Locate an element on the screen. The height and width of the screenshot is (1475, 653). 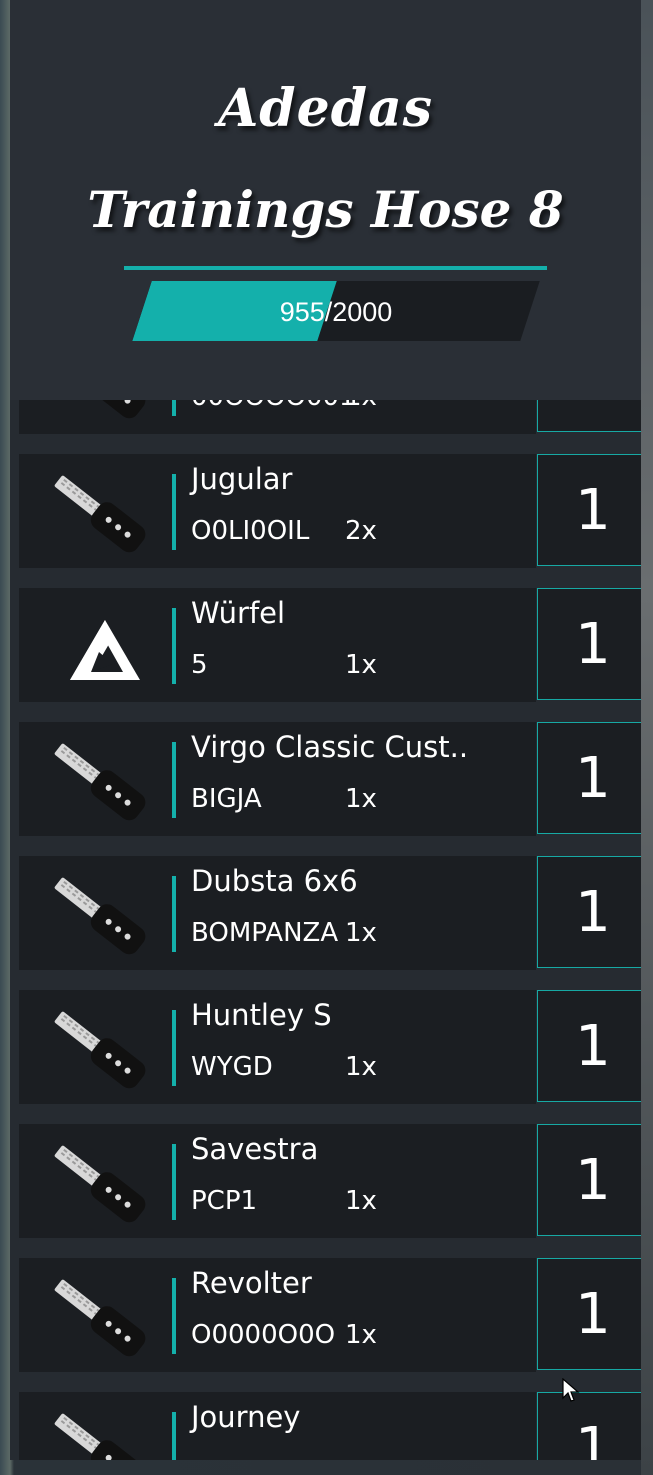
list-item: Dubsta 6x6 BOMPANZA 1x 1 is located at coordinates (330, 913).